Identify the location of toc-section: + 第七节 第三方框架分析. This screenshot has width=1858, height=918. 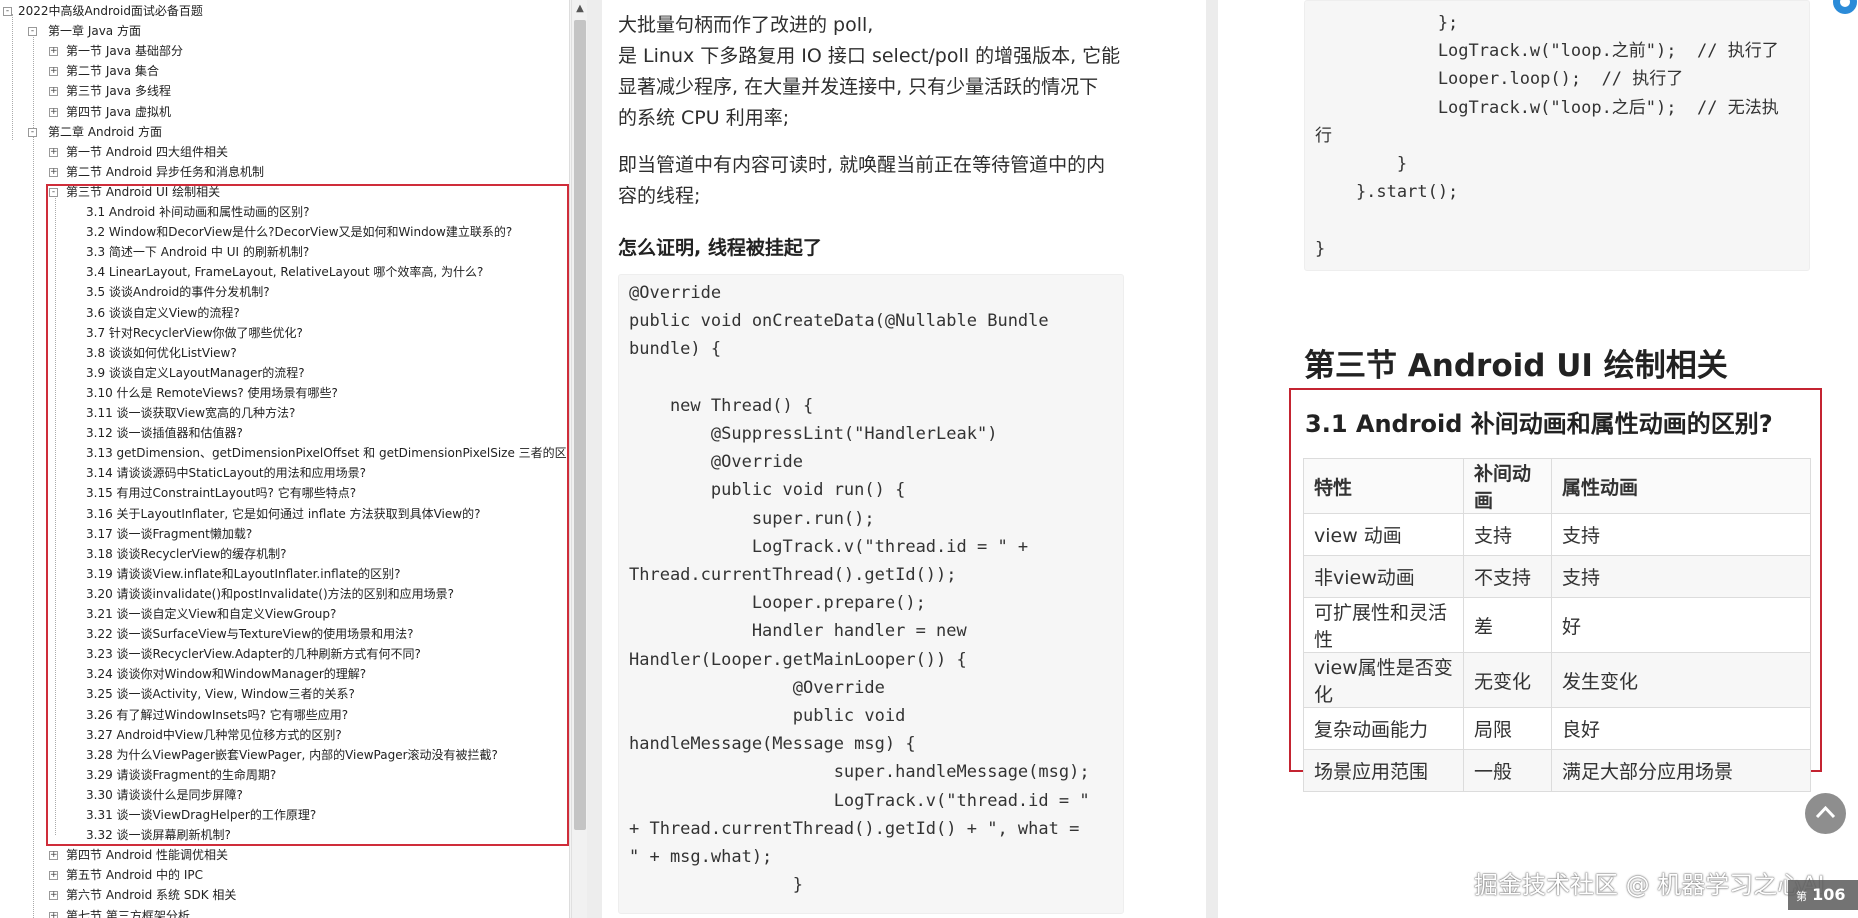
(282, 912).